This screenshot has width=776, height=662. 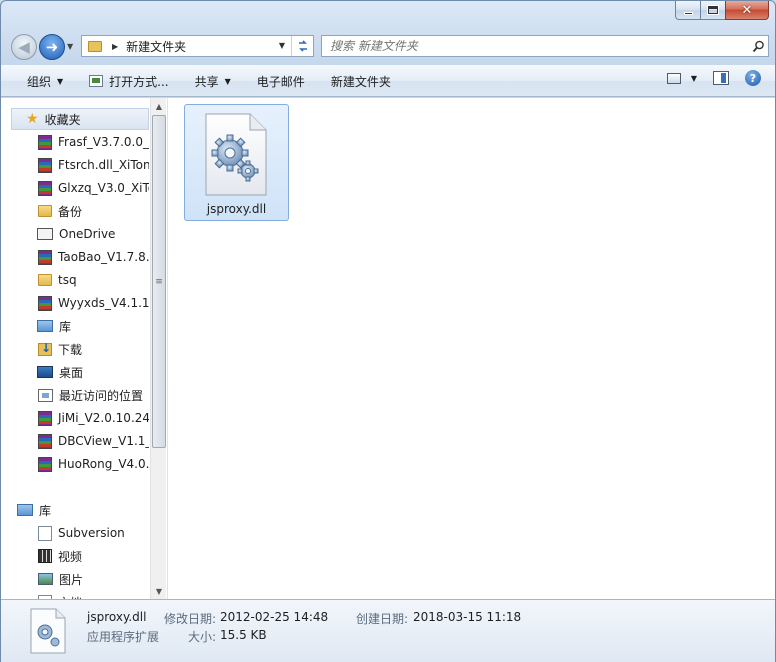 What do you see at coordinates (282, 45) in the screenshot?
I see `address-dropdown-icon: ▼` at bounding box center [282, 45].